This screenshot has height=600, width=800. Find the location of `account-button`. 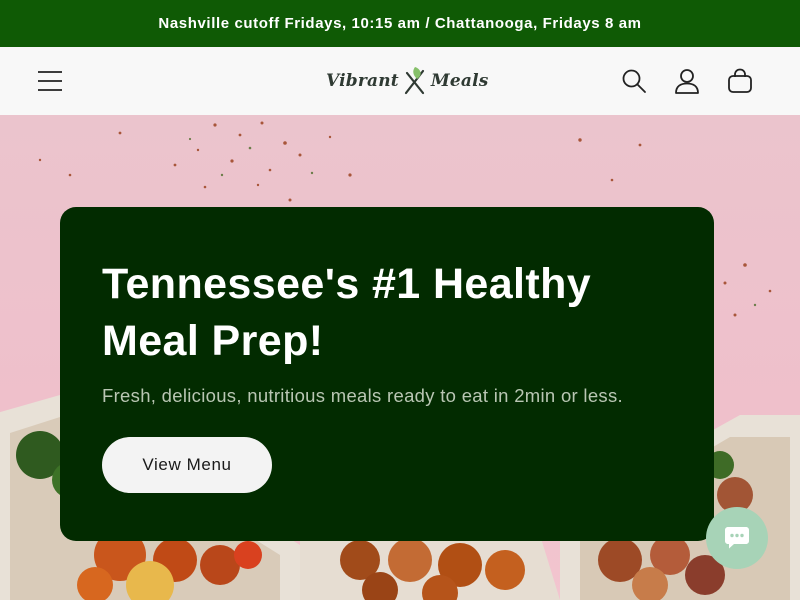

account-button is located at coordinates (687, 81).